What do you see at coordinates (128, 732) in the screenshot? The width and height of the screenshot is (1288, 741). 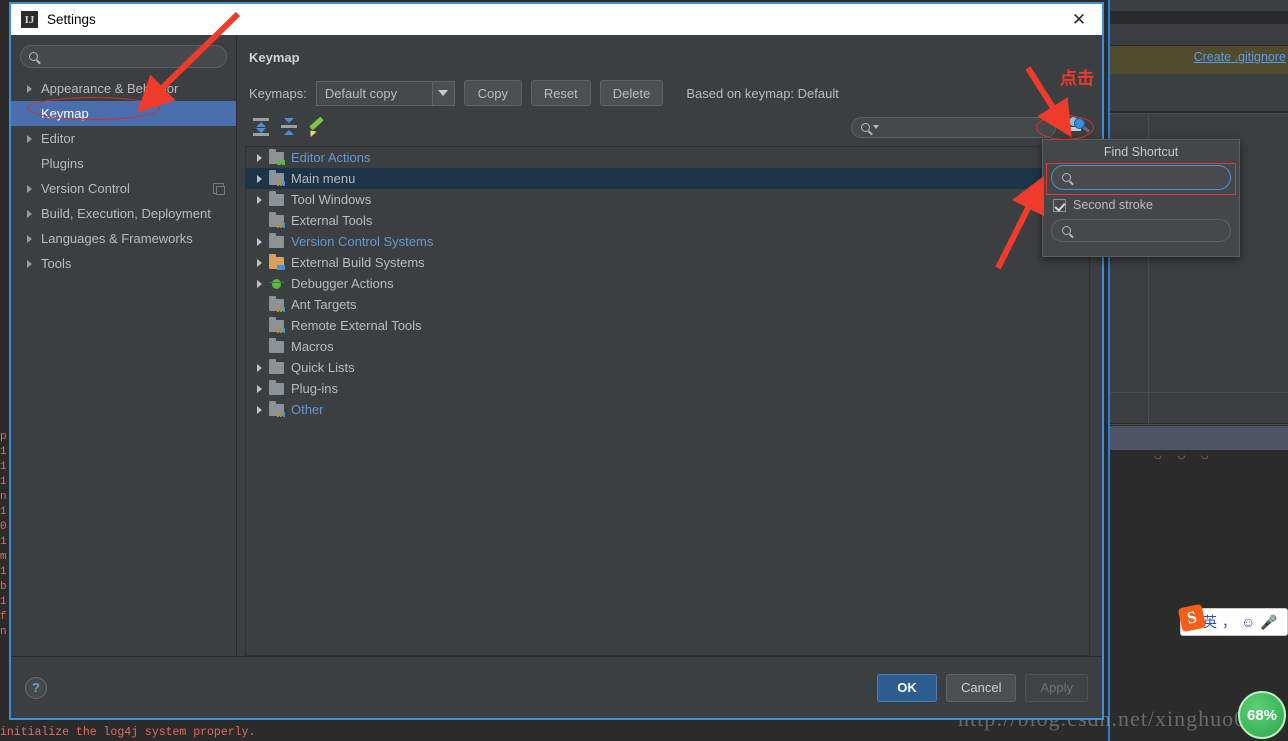 I see `console-bottom-line: initialize the log4j system properly.` at bounding box center [128, 732].